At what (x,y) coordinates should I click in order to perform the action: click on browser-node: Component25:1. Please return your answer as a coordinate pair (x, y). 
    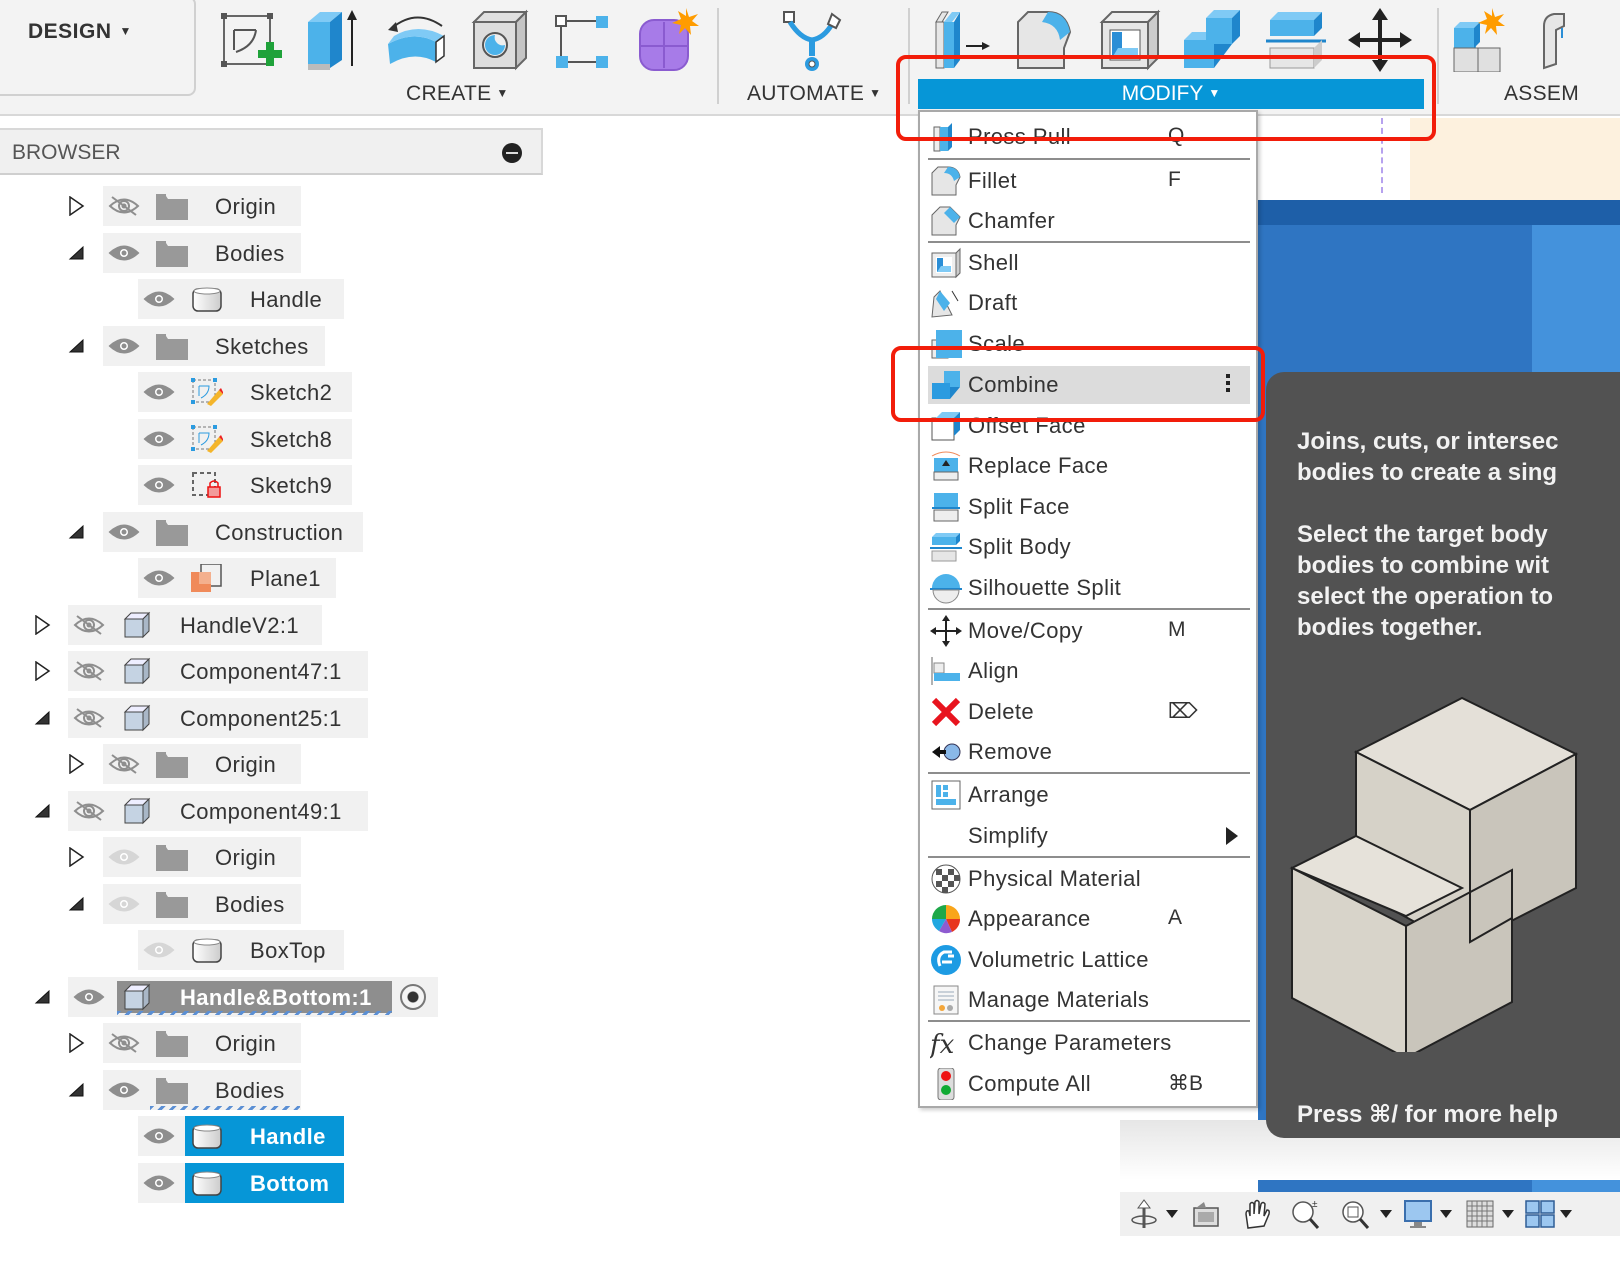
    Looking at the image, I should click on (230, 717).